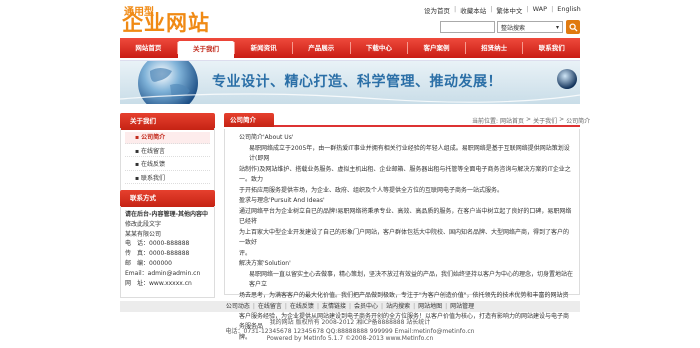 The width and height of the screenshot is (700, 348). Describe the element at coordinates (357, 82) in the screenshot. I see `banner-slogan: 专业设计、精心打造、科学管理、推动发展！` at that location.